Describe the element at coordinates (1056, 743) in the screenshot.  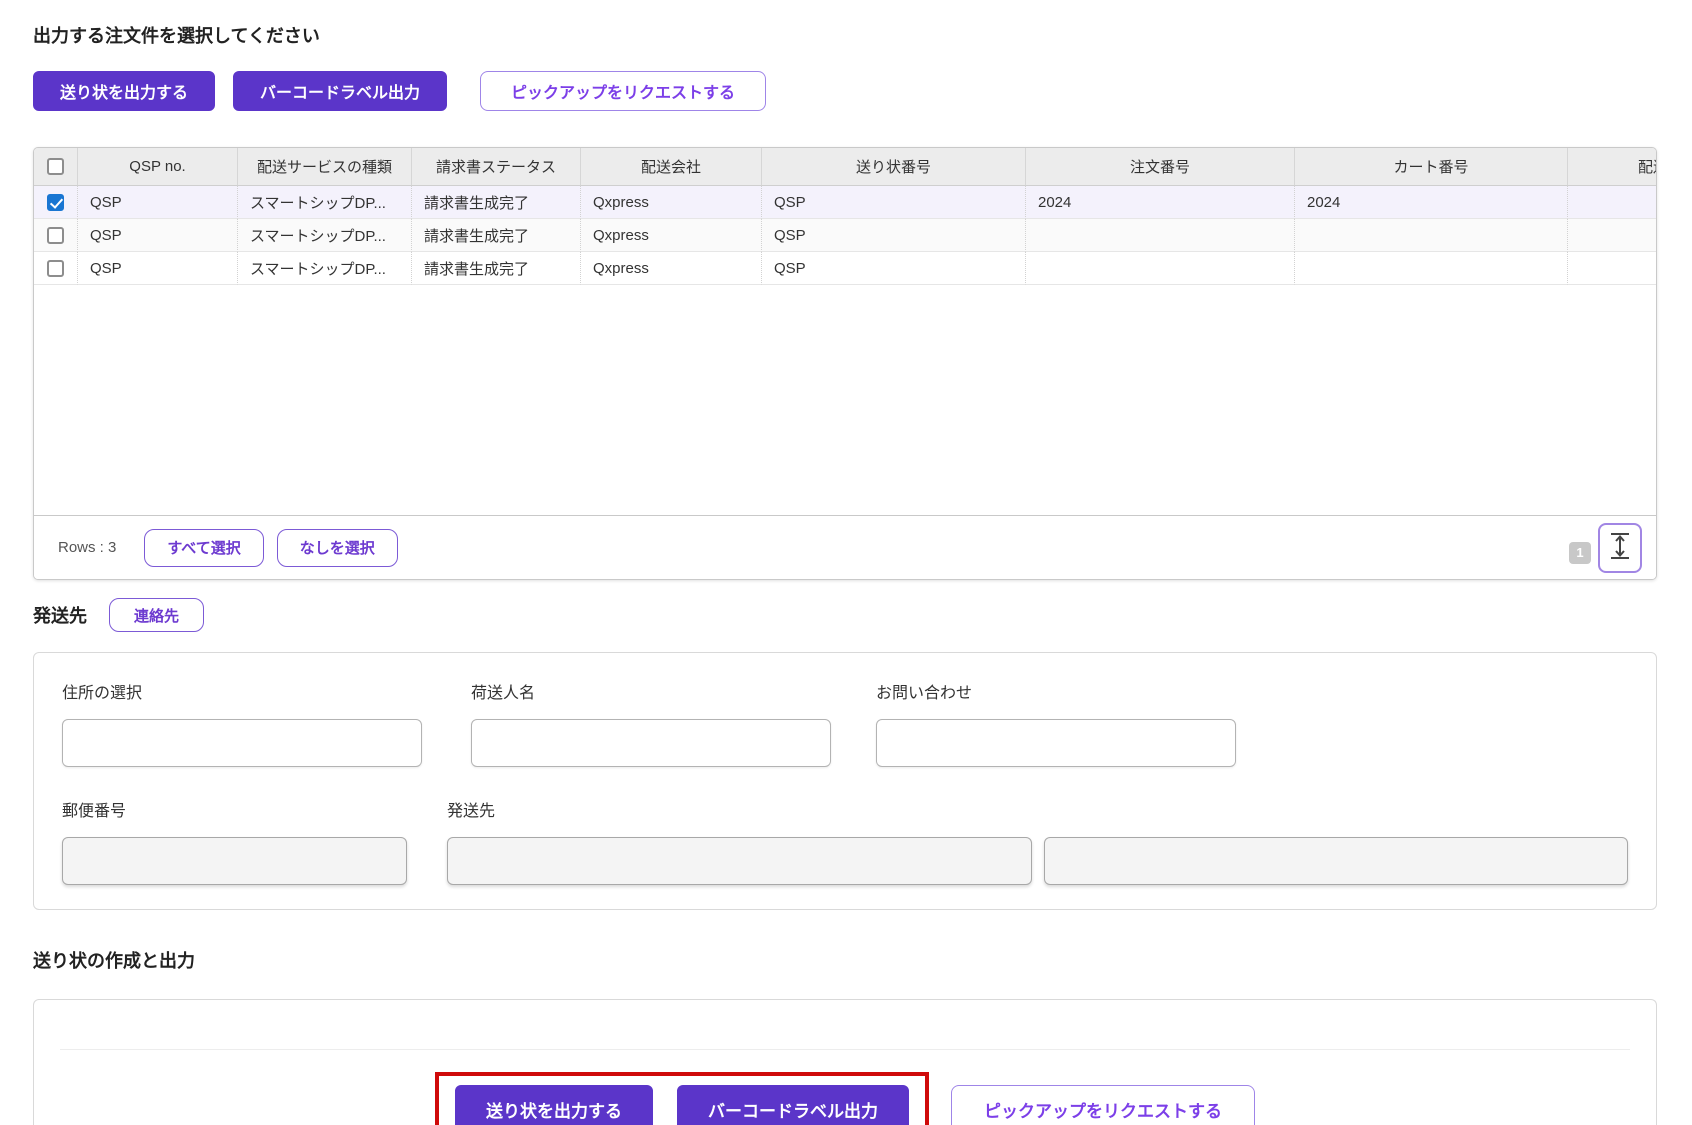
I see `inquiry-input` at that location.